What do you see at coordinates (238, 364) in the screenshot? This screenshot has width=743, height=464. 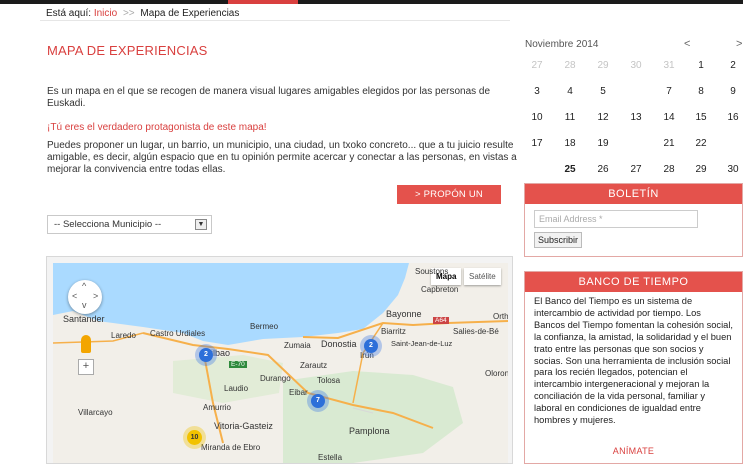 I see `map-road-e70: E-70` at bounding box center [238, 364].